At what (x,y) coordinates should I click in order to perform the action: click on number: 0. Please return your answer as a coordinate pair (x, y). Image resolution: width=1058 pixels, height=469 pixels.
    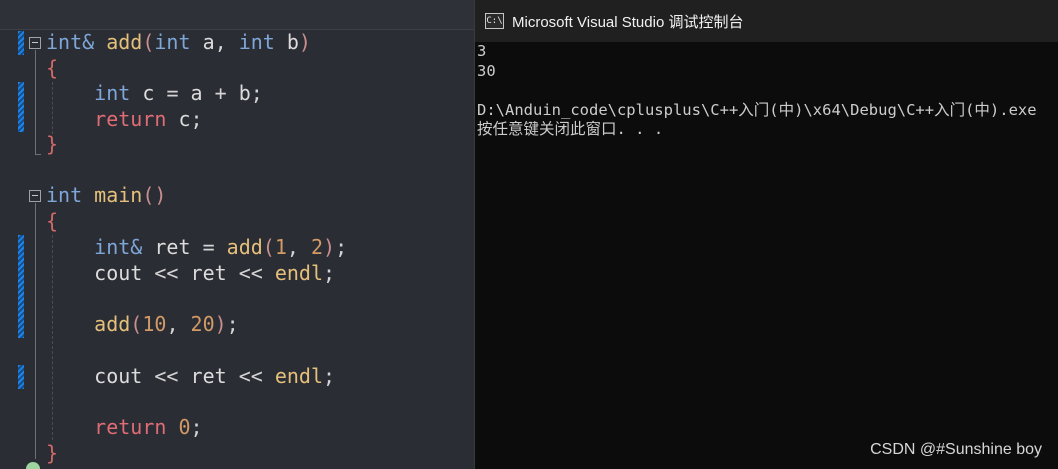
    Looking at the image, I should click on (184, 427).